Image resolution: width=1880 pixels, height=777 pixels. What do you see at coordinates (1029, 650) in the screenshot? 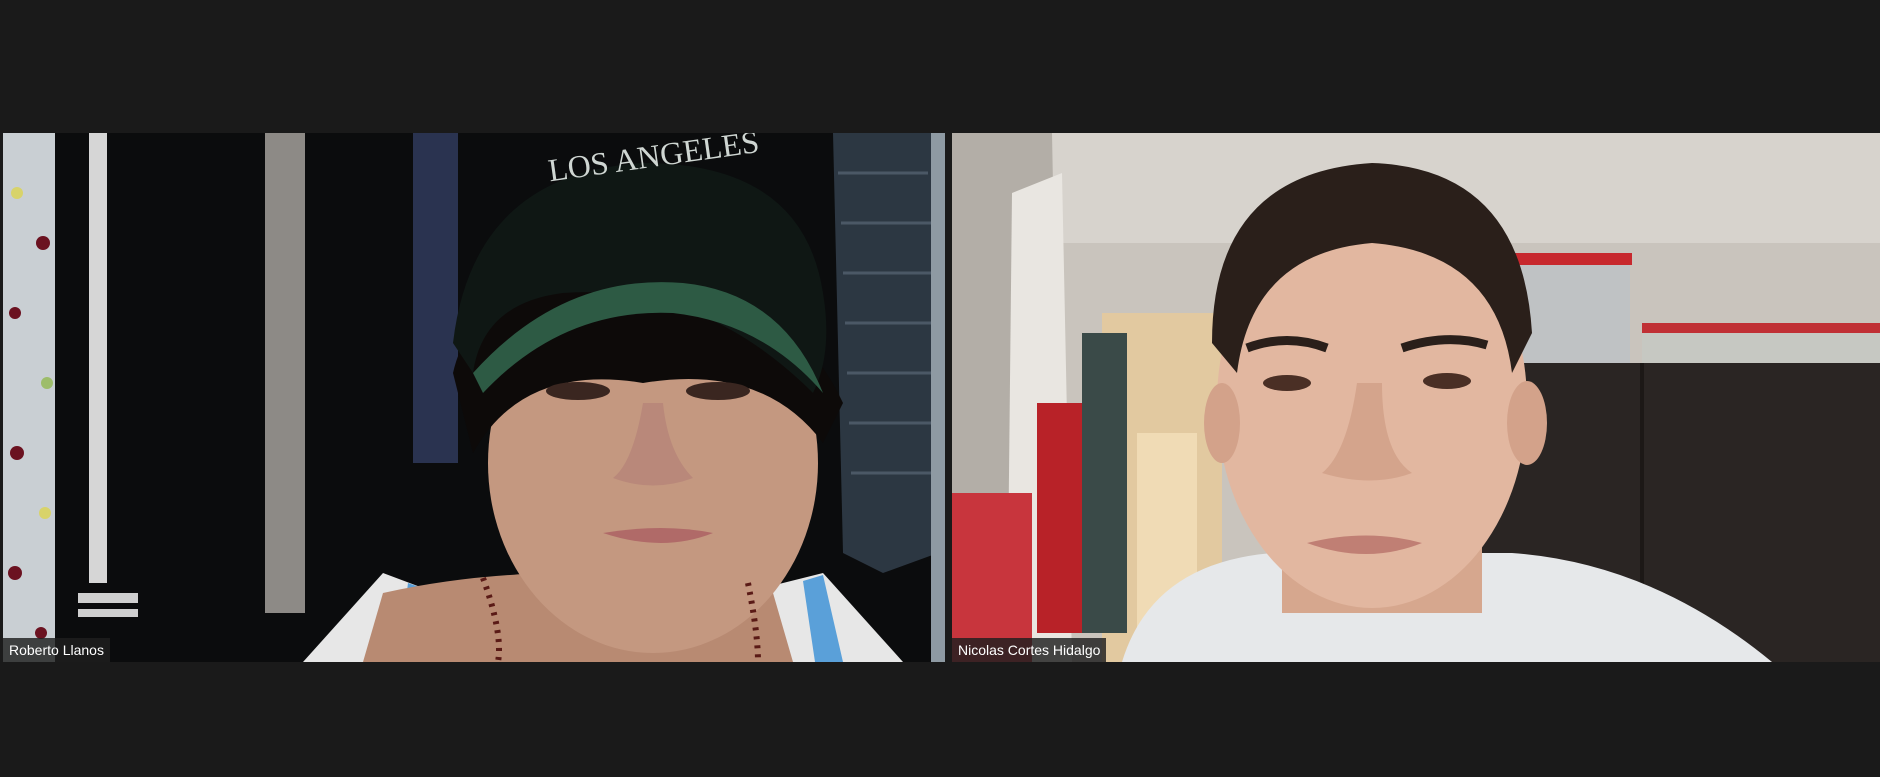
I see `participant-name-label: Nicolas Cortes Hidalgo` at bounding box center [1029, 650].